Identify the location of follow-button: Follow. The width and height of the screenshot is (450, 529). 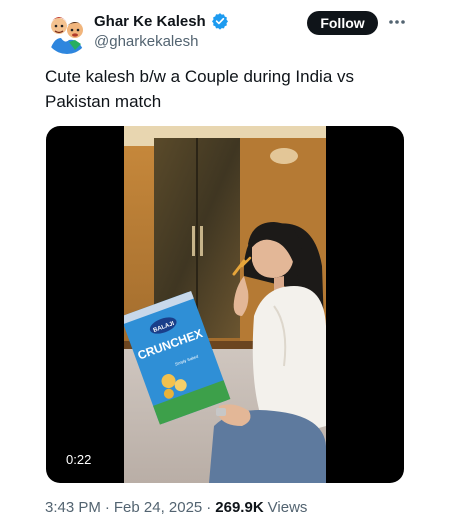
(342, 23).